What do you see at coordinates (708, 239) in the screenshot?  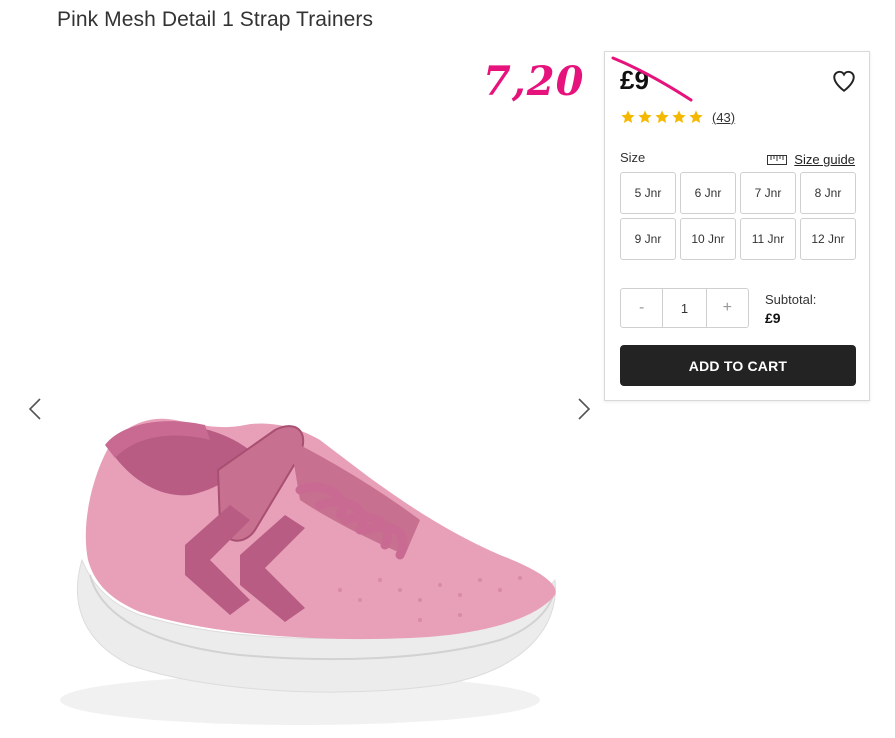 I see `size-option: 10 Jnr` at bounding box center [708, 239].